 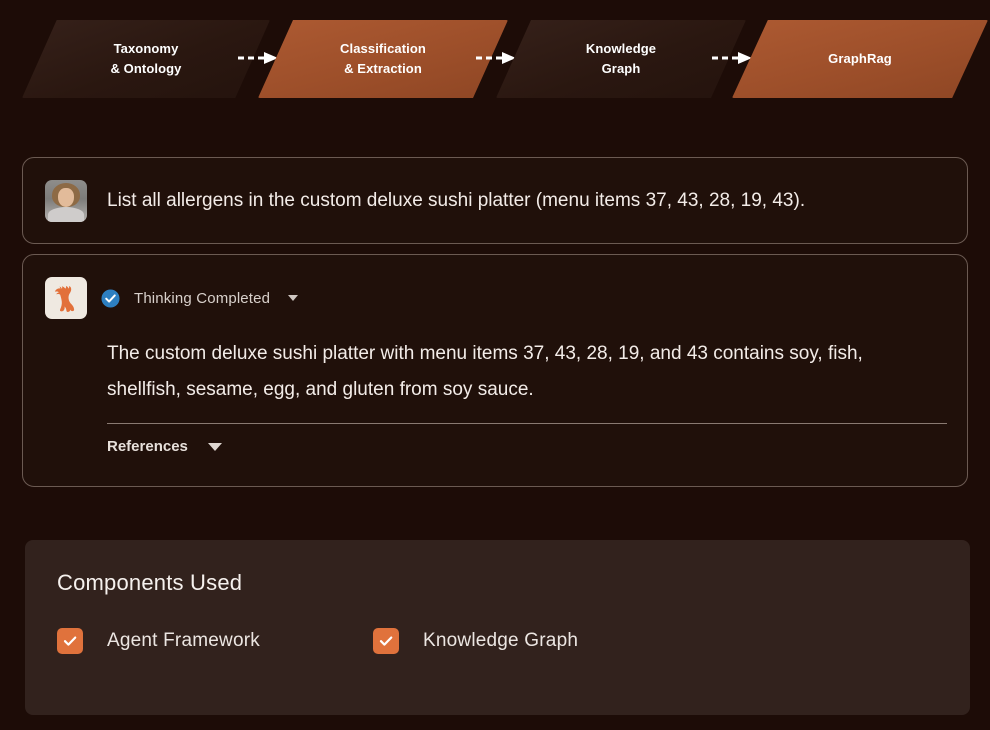 I want to click on pipeline-step-label: GraphRag, so click(x=860, y=58).